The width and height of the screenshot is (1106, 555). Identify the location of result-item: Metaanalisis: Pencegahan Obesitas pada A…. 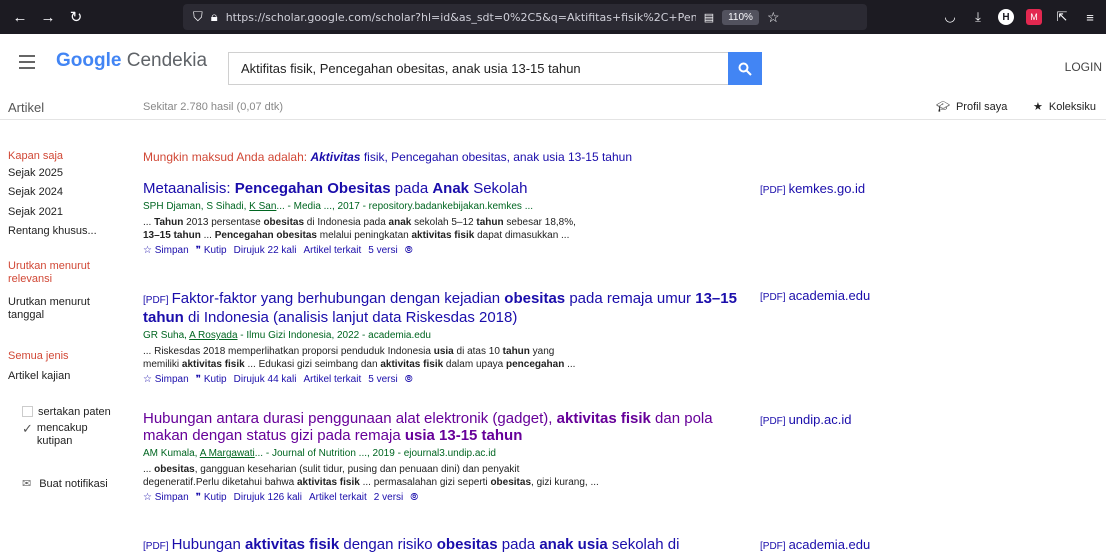
(448, 218).